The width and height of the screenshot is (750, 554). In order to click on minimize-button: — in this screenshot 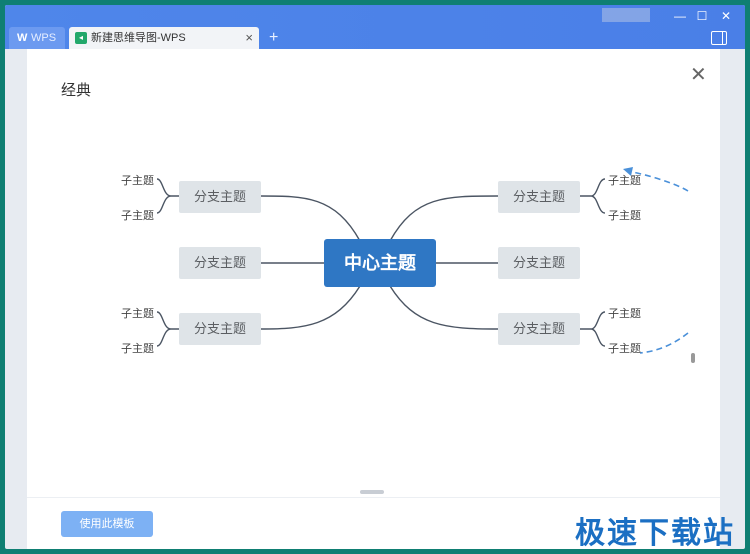, I will do `click(680, 16)`.